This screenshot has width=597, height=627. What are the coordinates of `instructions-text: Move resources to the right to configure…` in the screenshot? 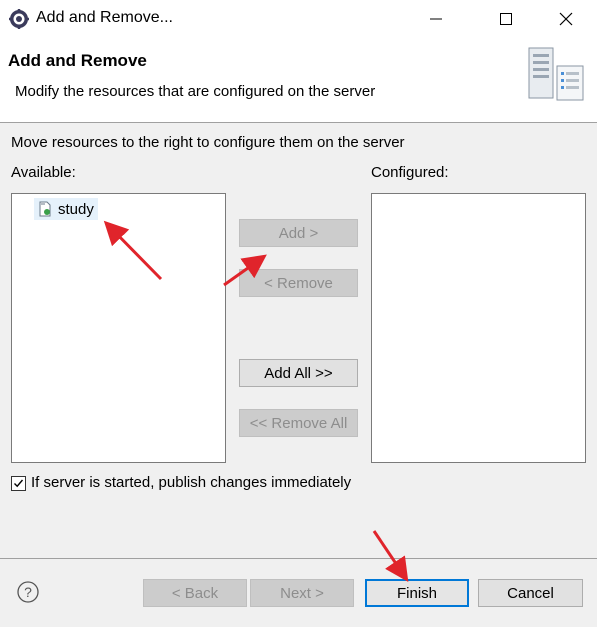 It's located at (208, 142).